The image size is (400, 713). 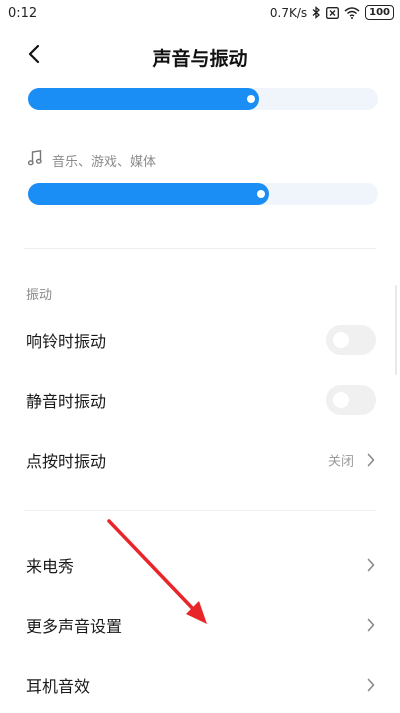 What do you see at coordinates (251, 99) in the screenshot?
I see `volume-slider-knob` at bounding box center [251, 99].